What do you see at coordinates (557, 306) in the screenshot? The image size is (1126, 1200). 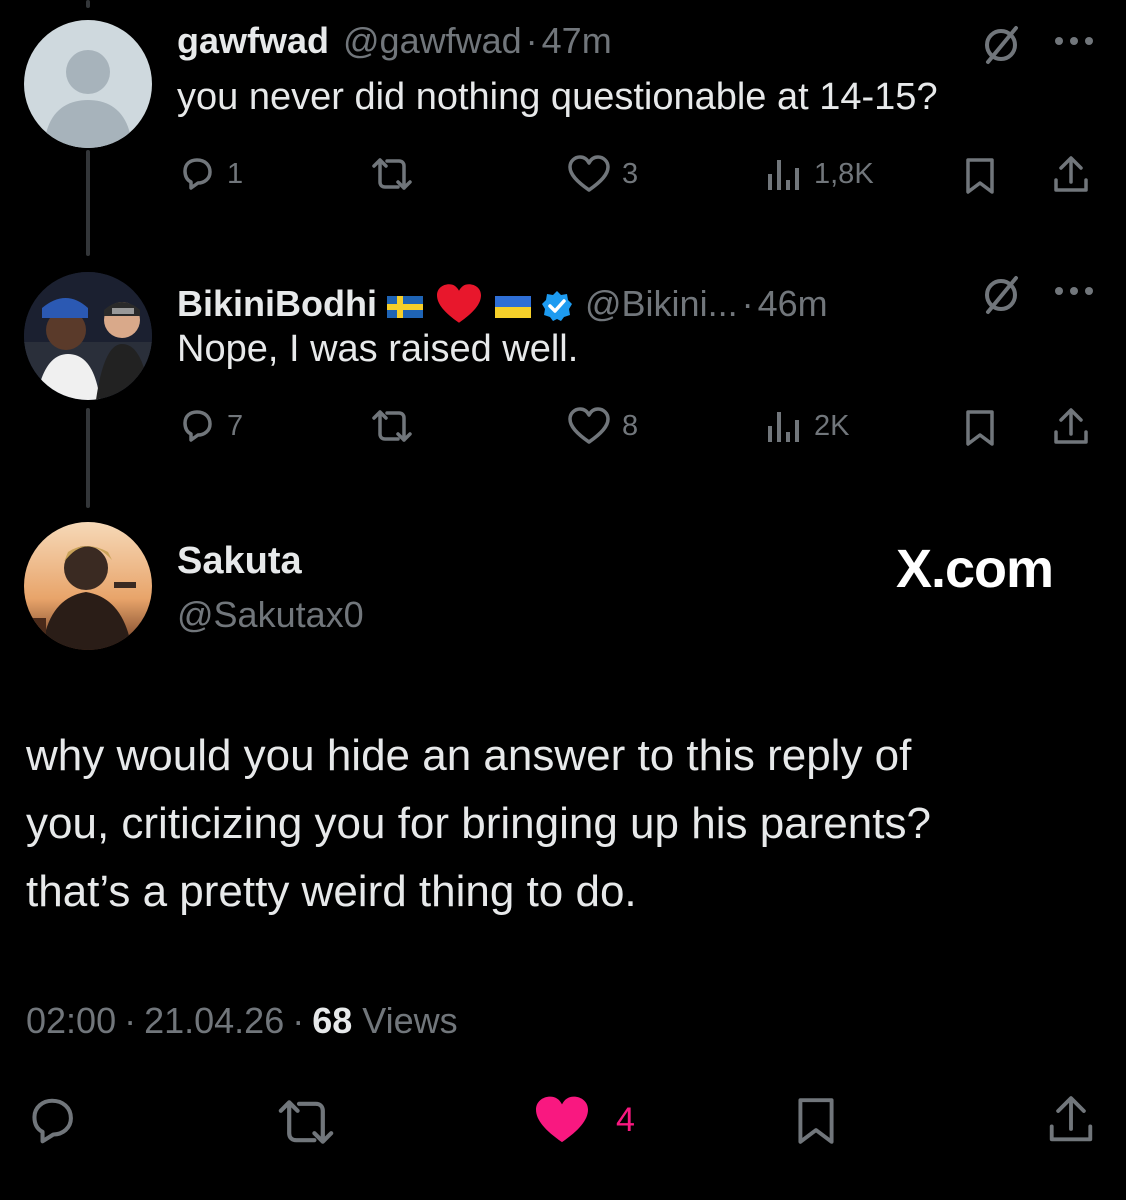 I see `verified-badge-icon` at bounding box center [557, 306].